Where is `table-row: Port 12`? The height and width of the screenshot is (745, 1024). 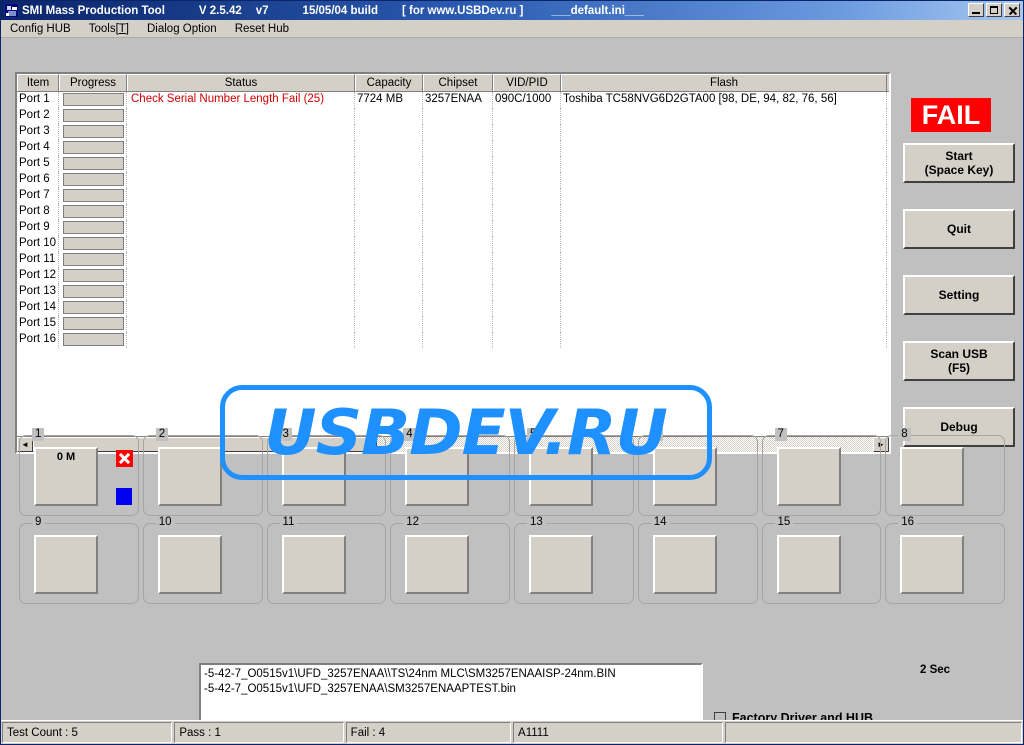 table-row: Port 12 is located at coordinates (453, 276).